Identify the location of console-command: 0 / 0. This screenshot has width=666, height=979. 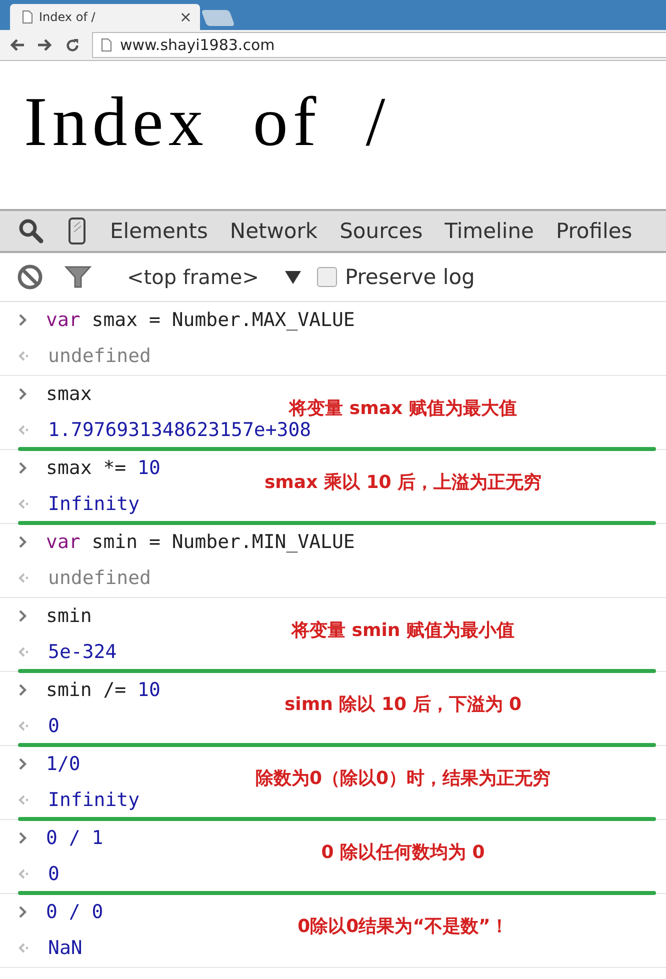
(75, 912).